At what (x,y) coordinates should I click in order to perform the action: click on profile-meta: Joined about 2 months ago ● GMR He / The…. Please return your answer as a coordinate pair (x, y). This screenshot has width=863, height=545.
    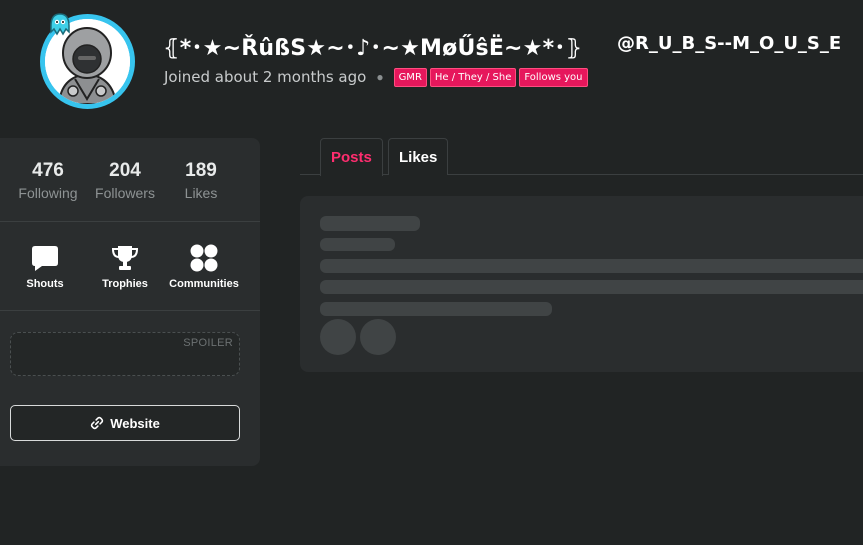
    Looking at the image, I should click on (377, 77).